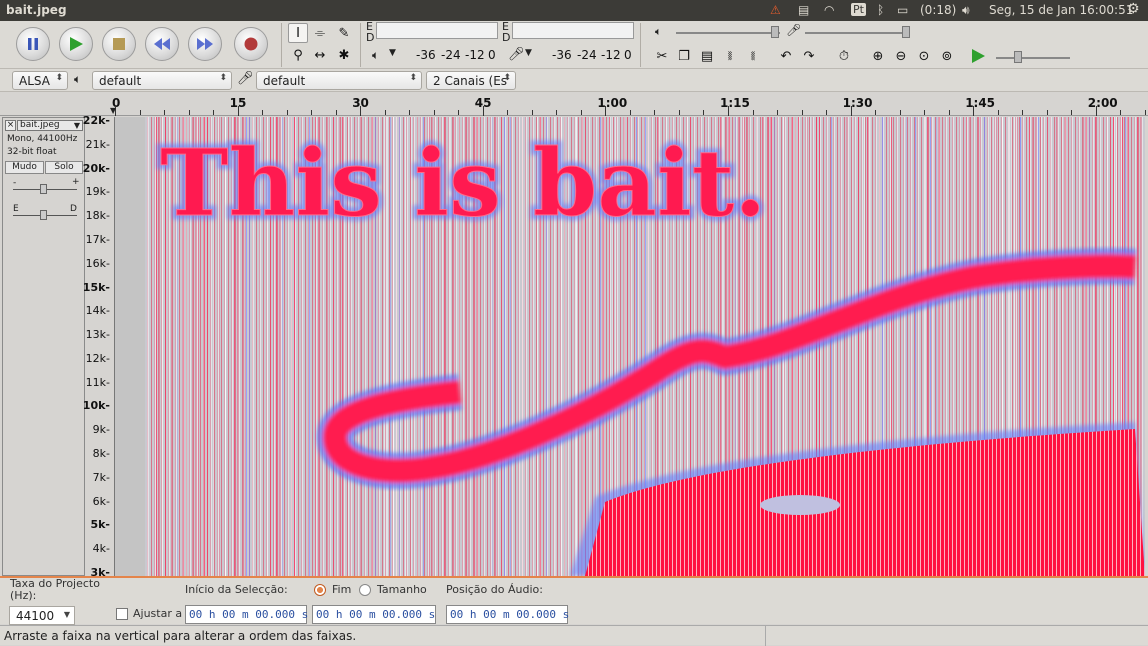  Describe the element at coordinates (803, 10) in the screenshot. I see `dropbox-icon: ▤` at that location.